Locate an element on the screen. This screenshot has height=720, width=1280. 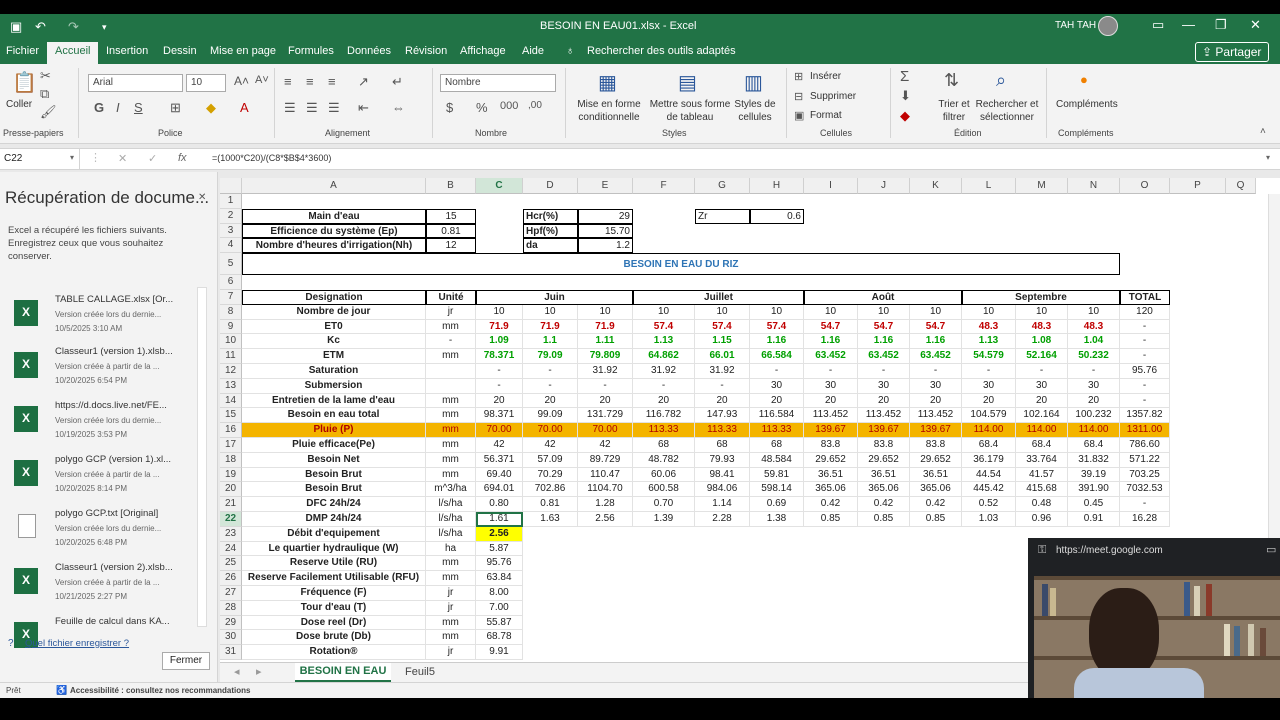
data-cell: 110.47 is located at coordinates (605, 475).